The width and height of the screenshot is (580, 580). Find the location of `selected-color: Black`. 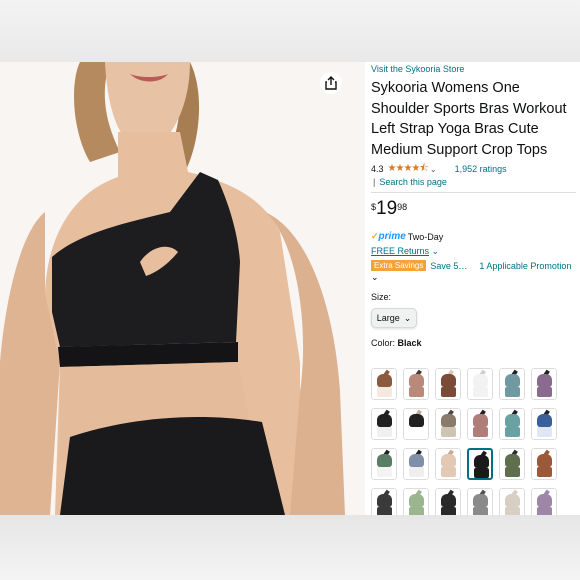

selected-color: Black is located at coordinates (409, 343).